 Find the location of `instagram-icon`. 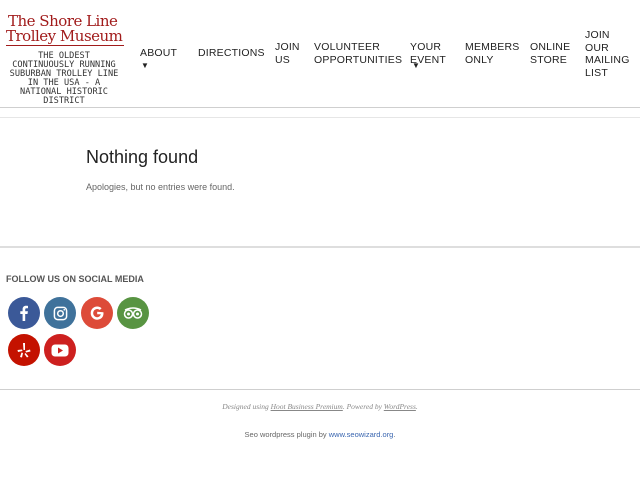

instagram-icon is located at coordinates (60, 313).